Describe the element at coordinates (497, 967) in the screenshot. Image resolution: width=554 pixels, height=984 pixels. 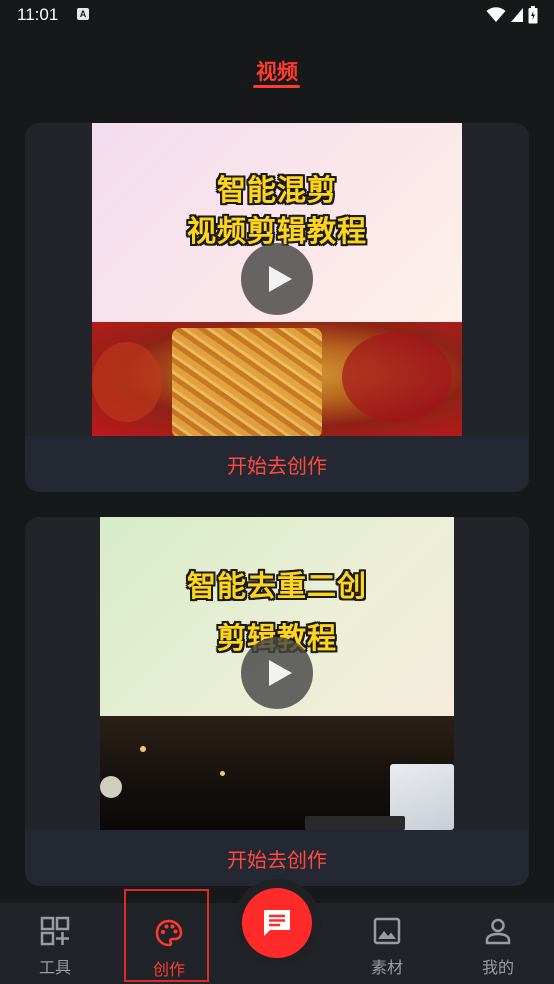
I see `nav-label: 我的` at that location.